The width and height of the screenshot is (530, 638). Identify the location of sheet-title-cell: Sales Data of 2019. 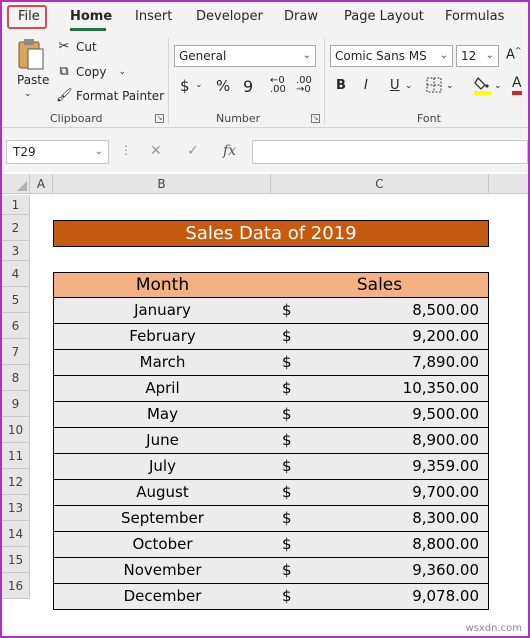
(271, 233).